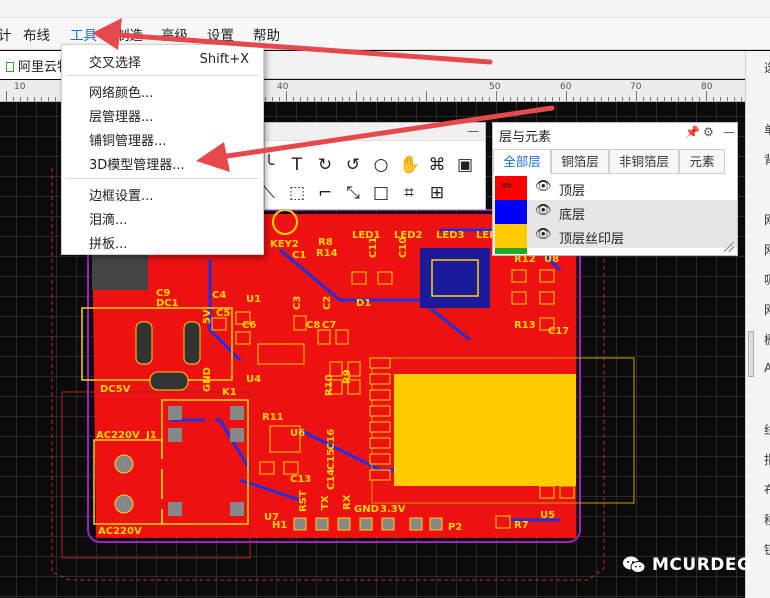 The height and width of the screenshot is (598, 770). What do you see at coordinates (327, 303) in the screenshot?
I see `svg-text: C2` at bounding box center [327, 303].